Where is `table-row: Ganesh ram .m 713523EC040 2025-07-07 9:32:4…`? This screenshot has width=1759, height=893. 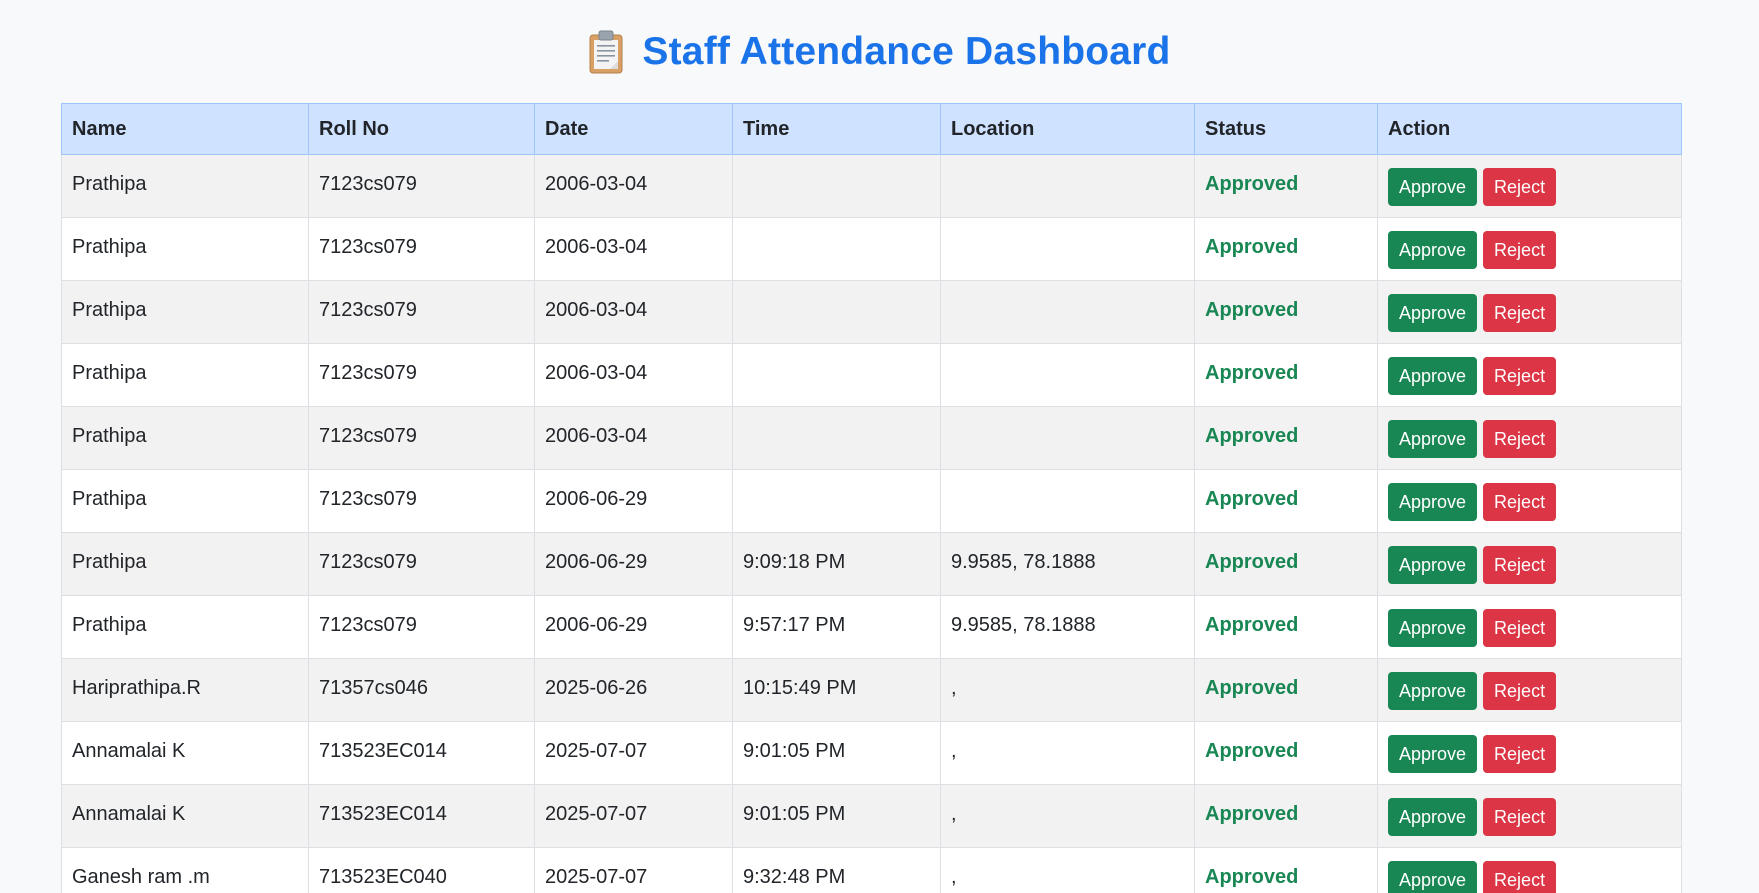
table-row: Ganesh ram .m 713523EC040 2025-07-07 9:32:4… is located at coordinates (871, 870).